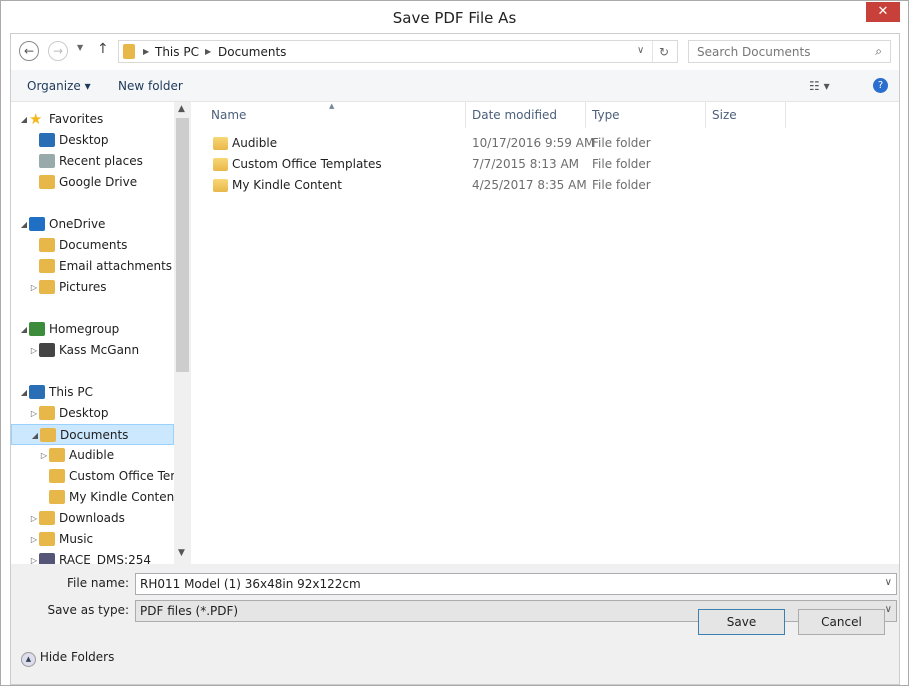  I want to click on address-dropdown-icon: ∨, so click(640, 50).